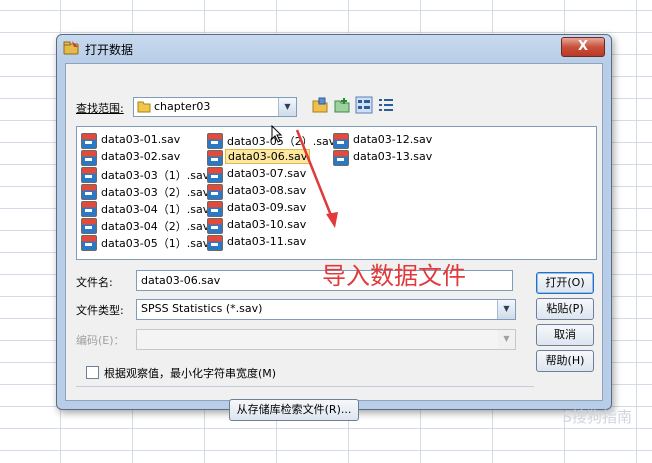 Image resolution: width=652 pixels, height=463 pixels. I want to click on mouse-cursor-icon, so click(277, 134).